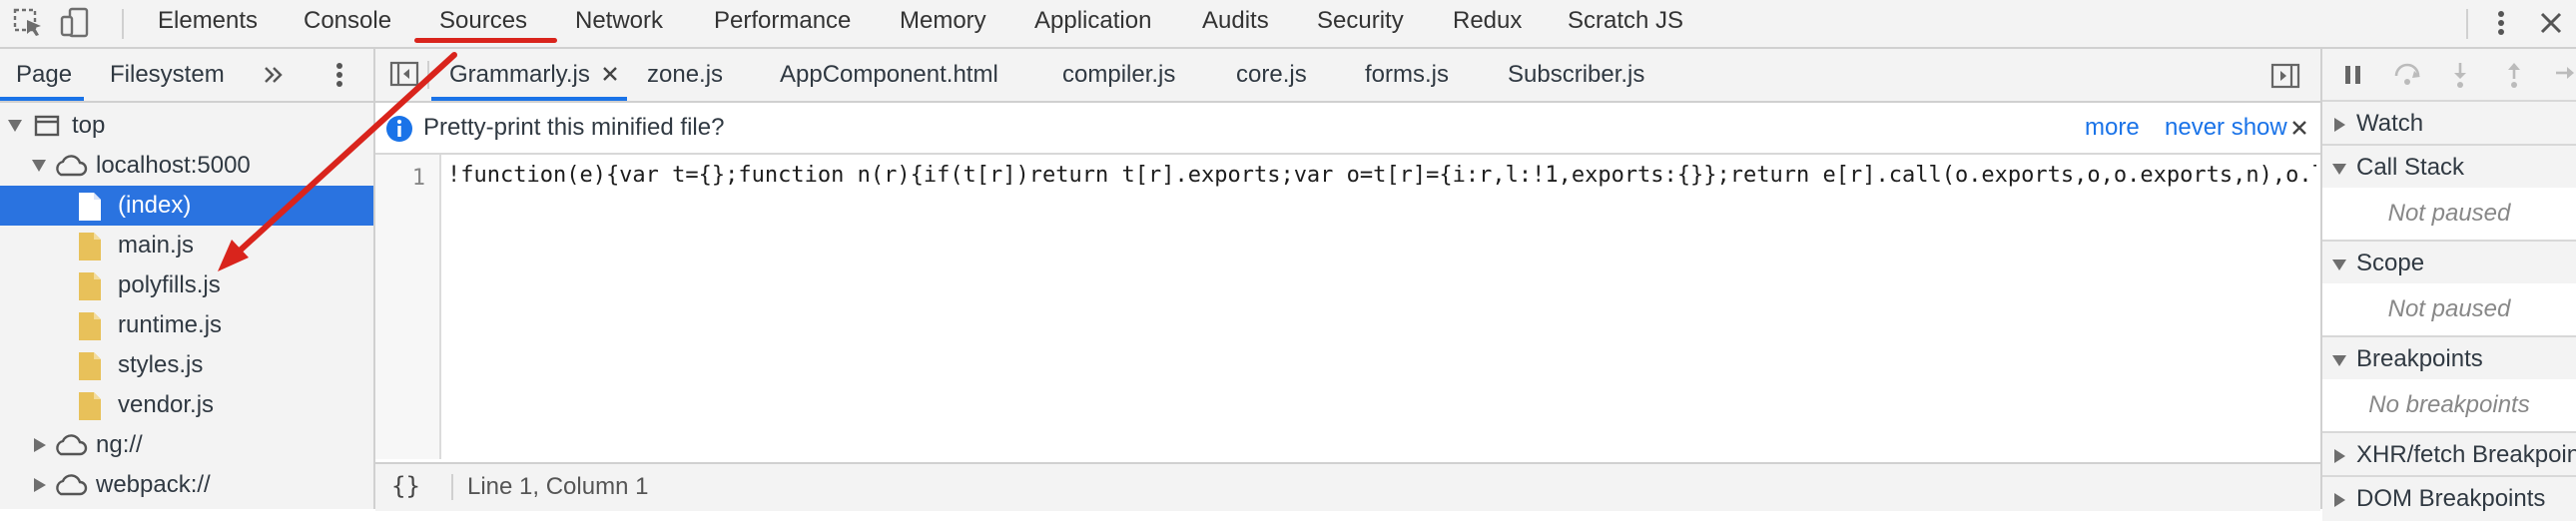  What do you see at coordinates (44, 75) in the screenshot?
I see `nav-tab-page: Page` at bounding box center [44, 75].